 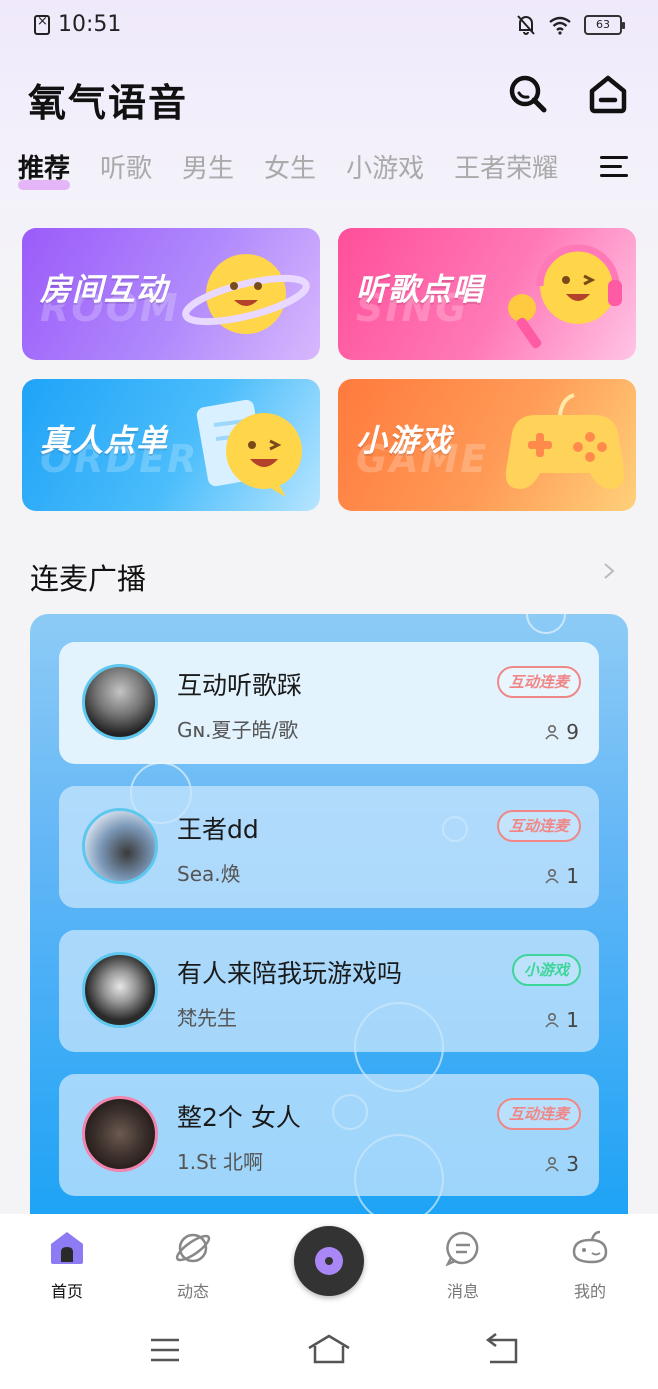 I want to click on room-host: Sea.焕, so click(x=209, y=874).